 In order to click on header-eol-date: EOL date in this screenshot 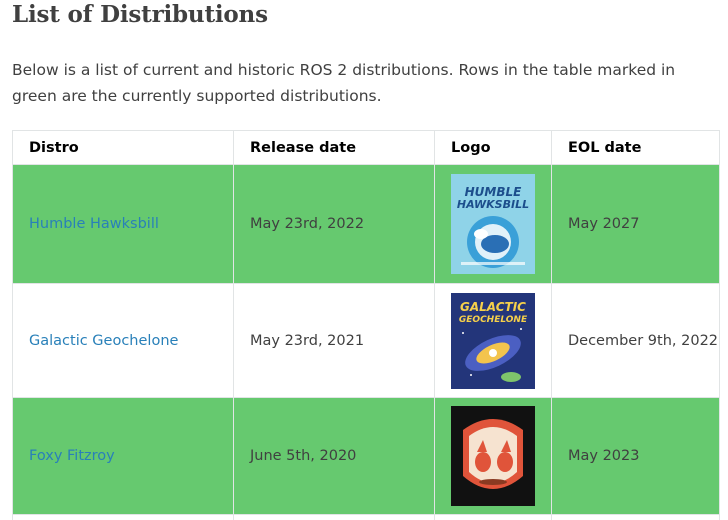, I will do `click(635, 147)`.